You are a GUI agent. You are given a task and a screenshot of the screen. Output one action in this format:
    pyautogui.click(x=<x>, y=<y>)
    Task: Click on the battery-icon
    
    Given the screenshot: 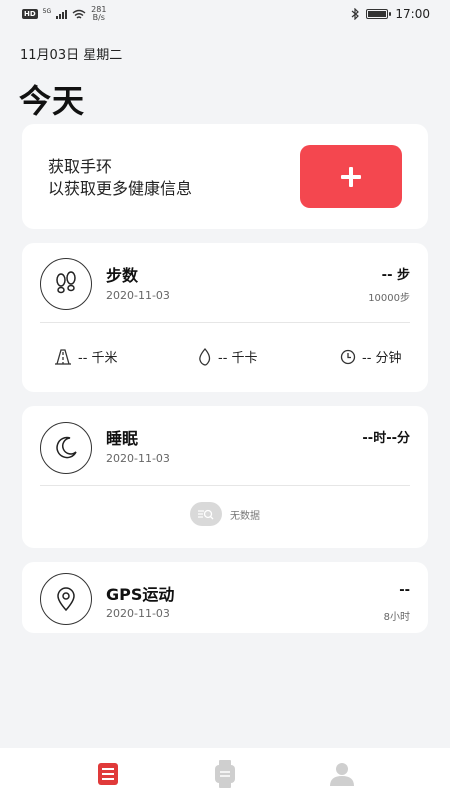 What is the action you would take?
    pyautogui.click(x=379, y=14)
    